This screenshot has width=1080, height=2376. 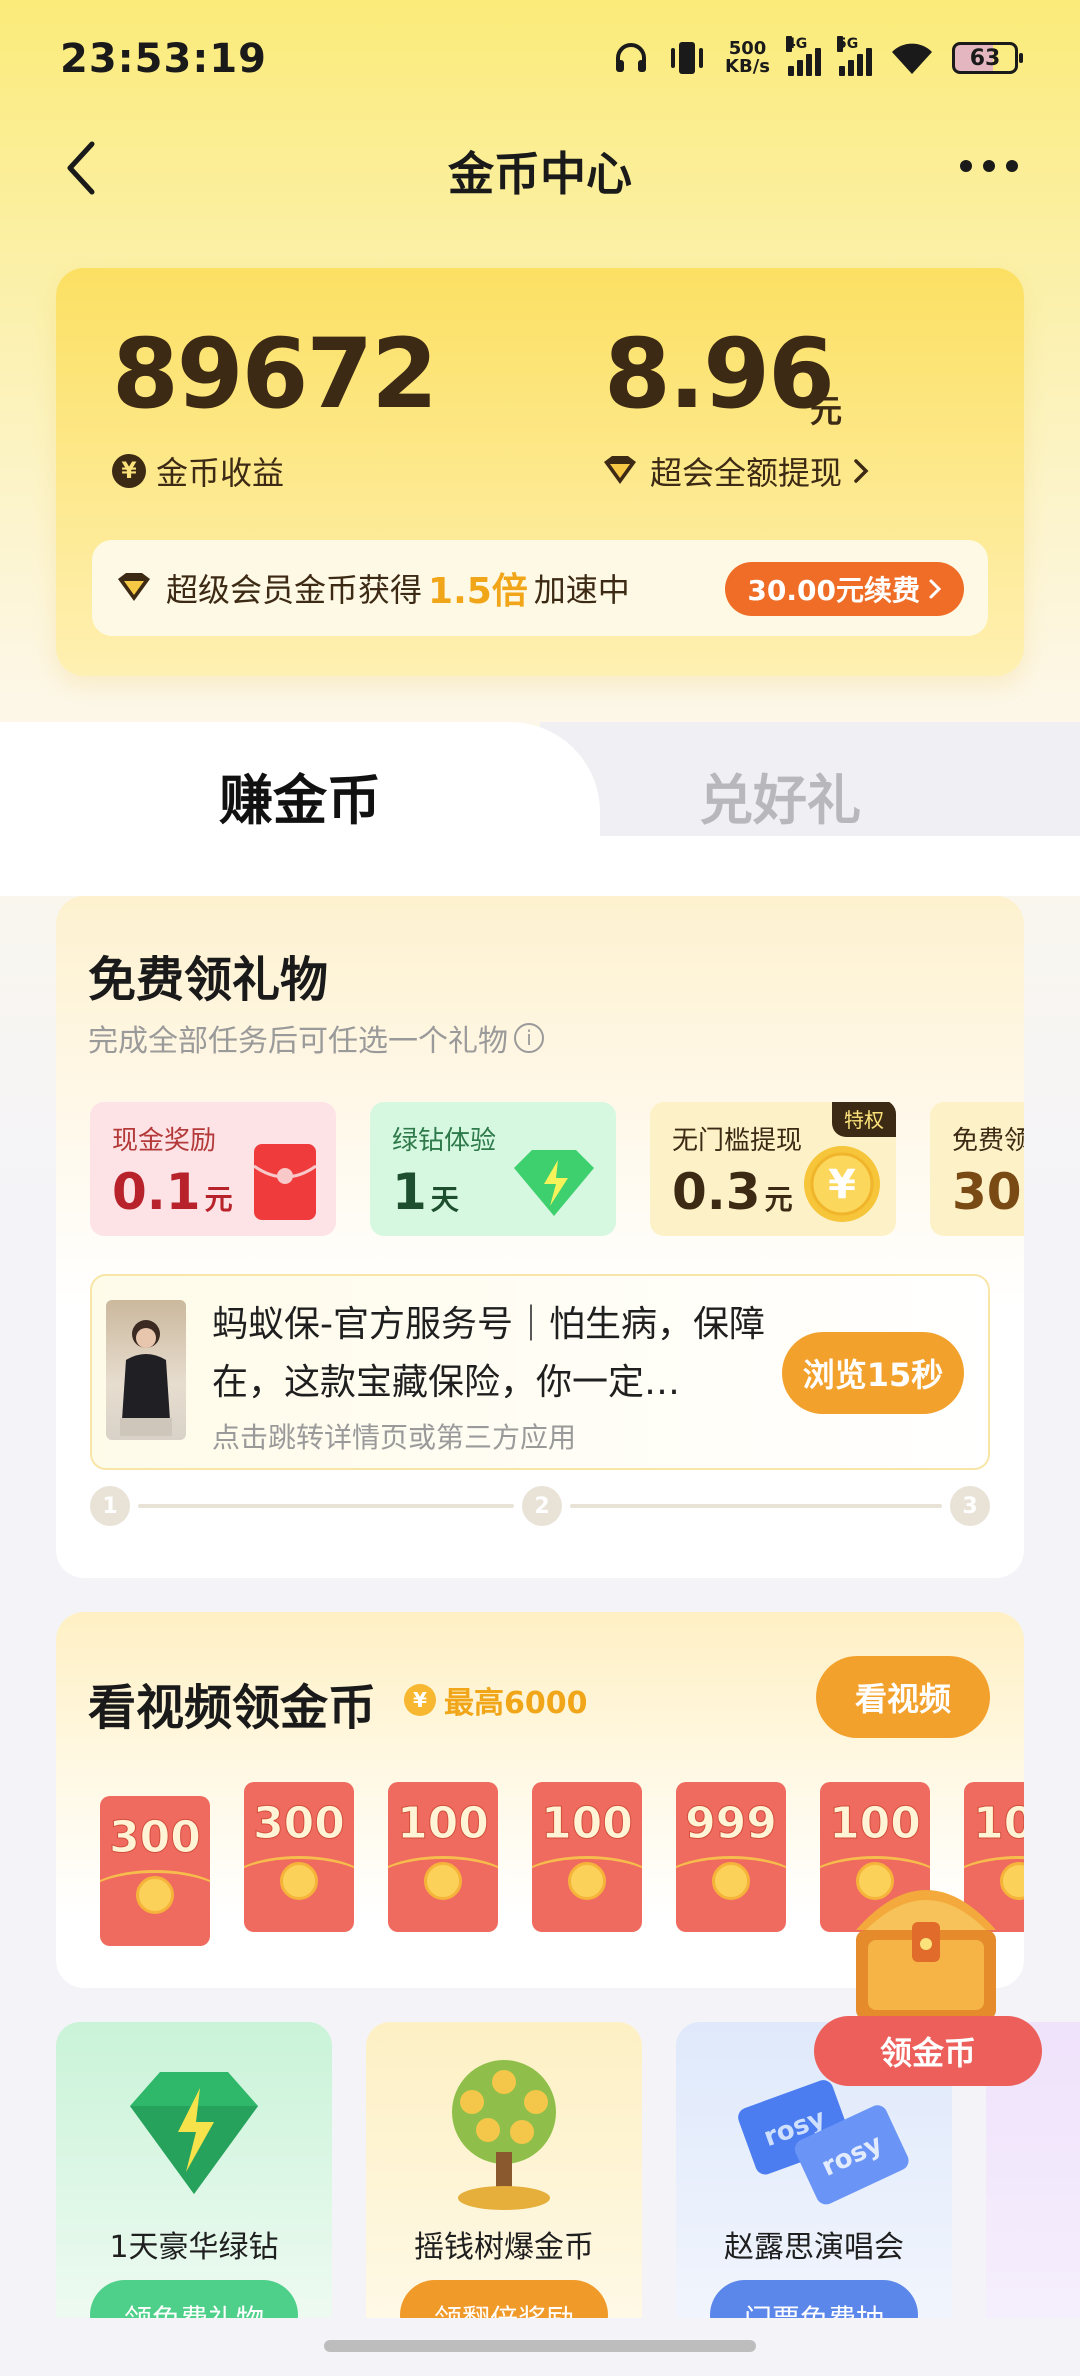 What do you see at coordinates (478, 591) in the screenshot?
I see `promo-multiplier: 1.5倍` at bounding box center [478, 591].